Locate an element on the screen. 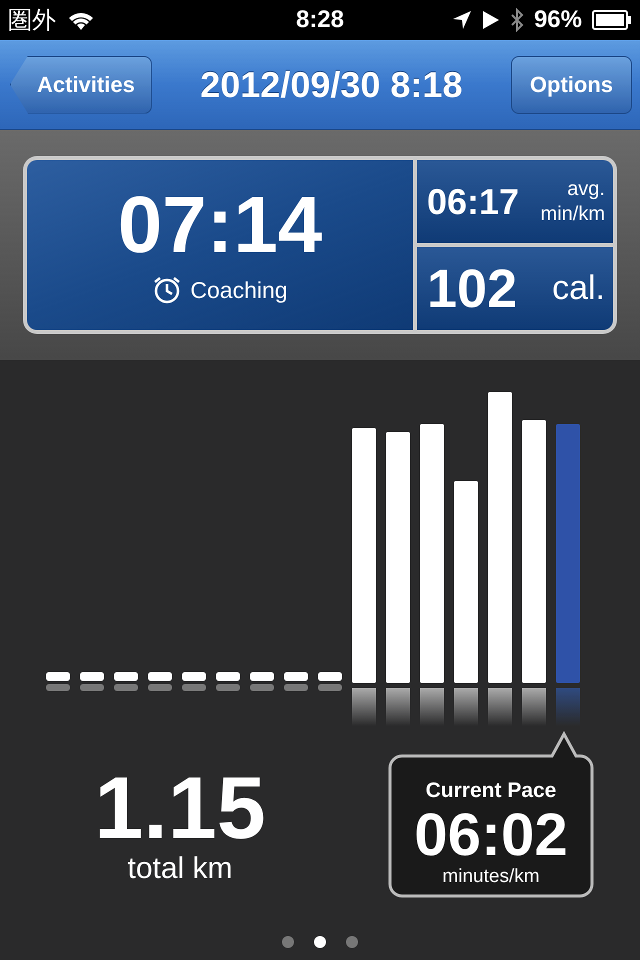  play-icon is located at coordinates (491, 20).